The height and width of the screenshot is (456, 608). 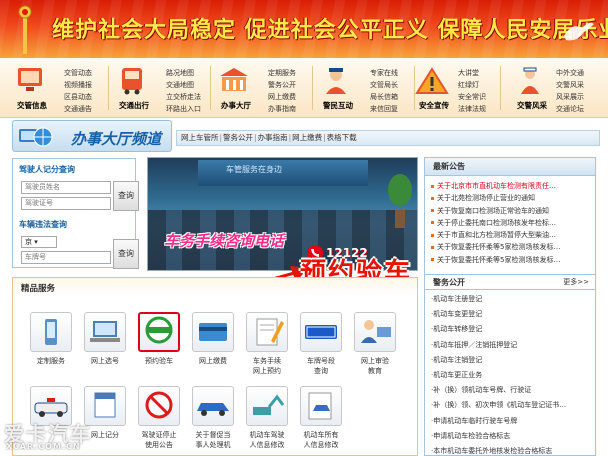 What do you see at coordinates (159, 406) in the screenshot?
I see `no-entry-icon` at bounding box center [159, 406].